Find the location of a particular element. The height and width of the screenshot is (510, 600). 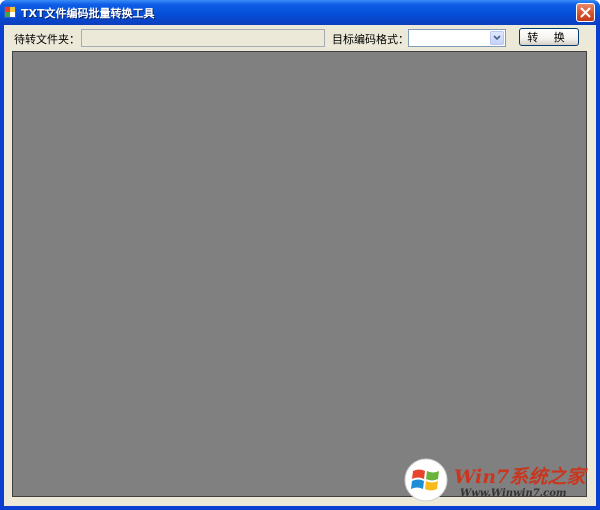

folder-path-input is located at coordinates (203, 38).